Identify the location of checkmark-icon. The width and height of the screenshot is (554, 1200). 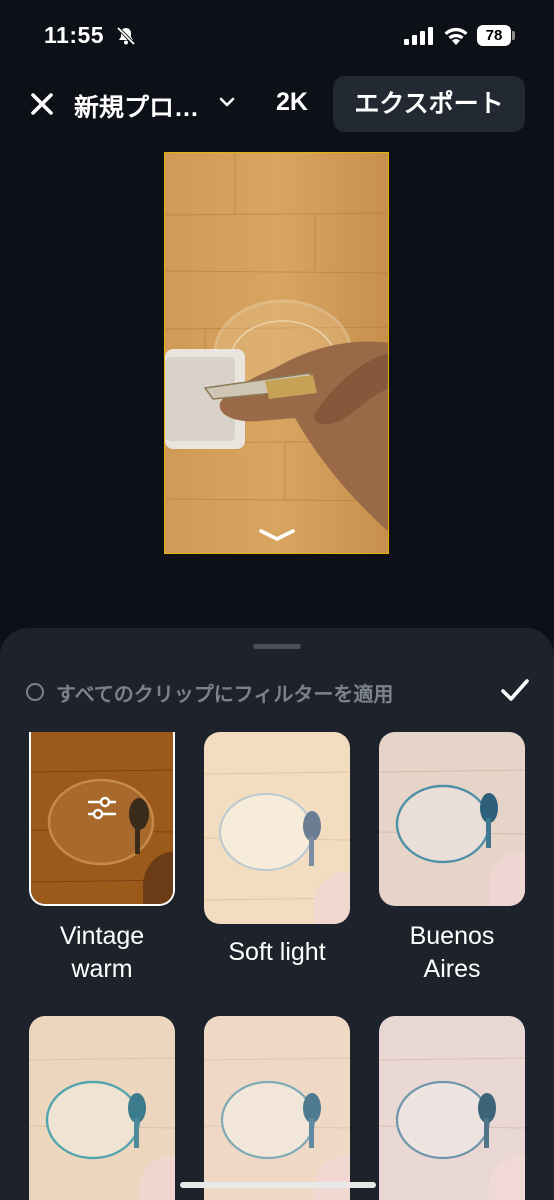
(515, 690).